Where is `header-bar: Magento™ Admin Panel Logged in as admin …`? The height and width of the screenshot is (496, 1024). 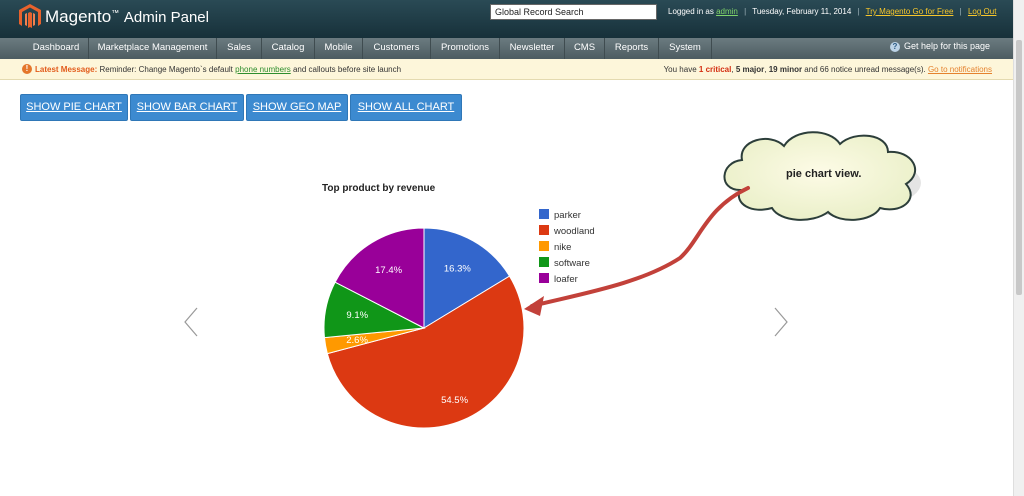
header-bar: Magento™ Admin Panel Logged in as admin … is located at coordinates (507, 19).